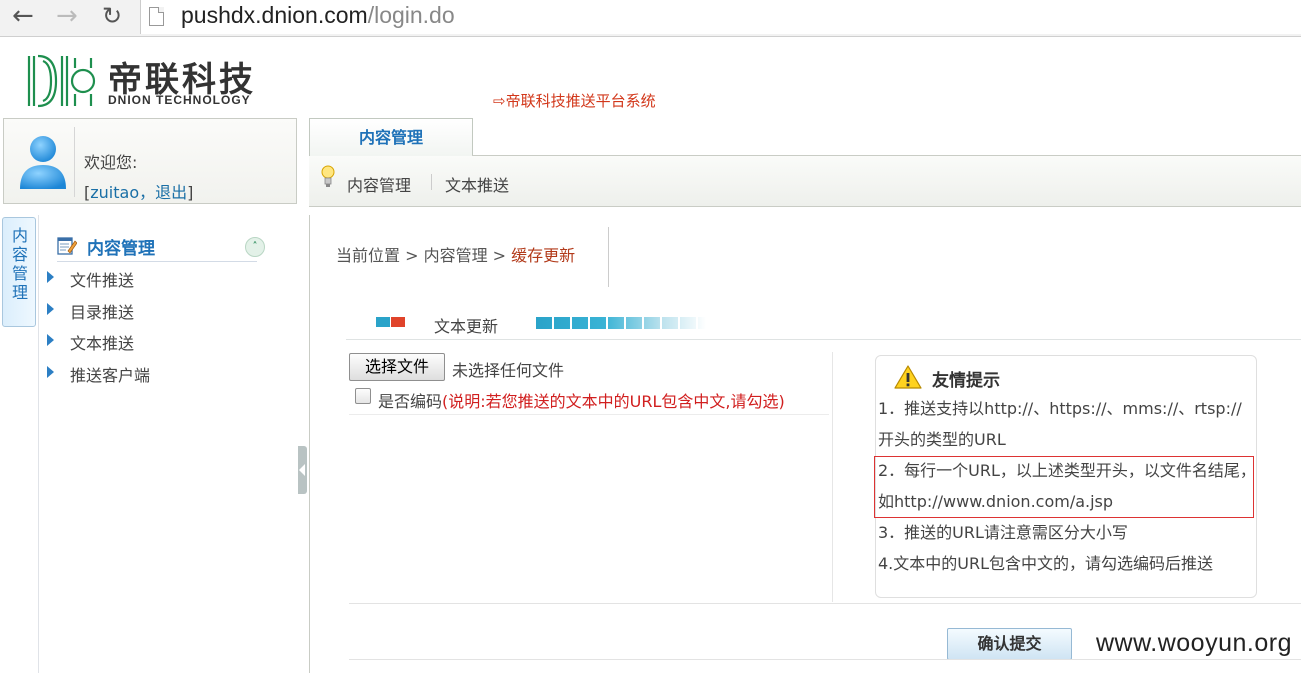 Image resolution: width=1301 pixels, height=673 pixels. I want to click on breadcrumb: 当前位置 > 内容管理 > 缓存更新, so click(455, 254).